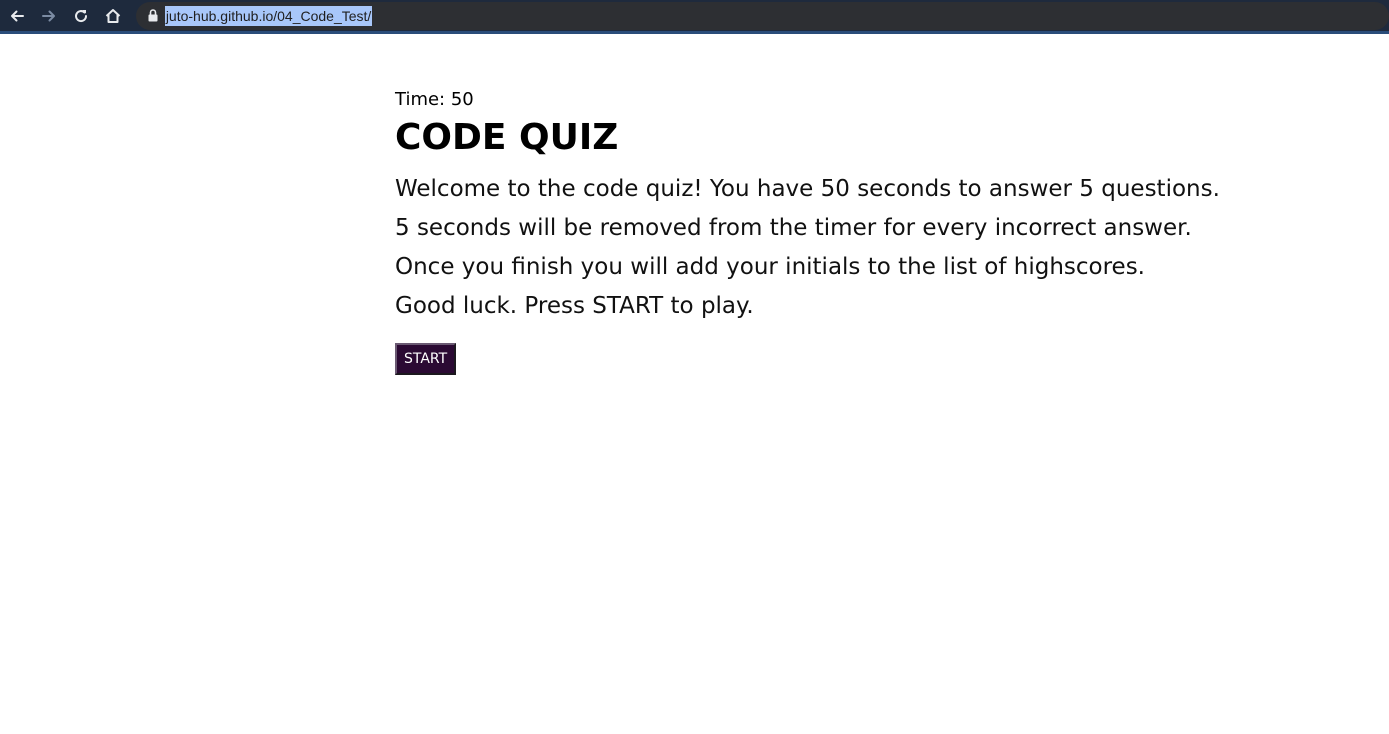 Image resolution: width=1389 pixels, height=734 pixels. I want to click on home-button, so click(113, 16).